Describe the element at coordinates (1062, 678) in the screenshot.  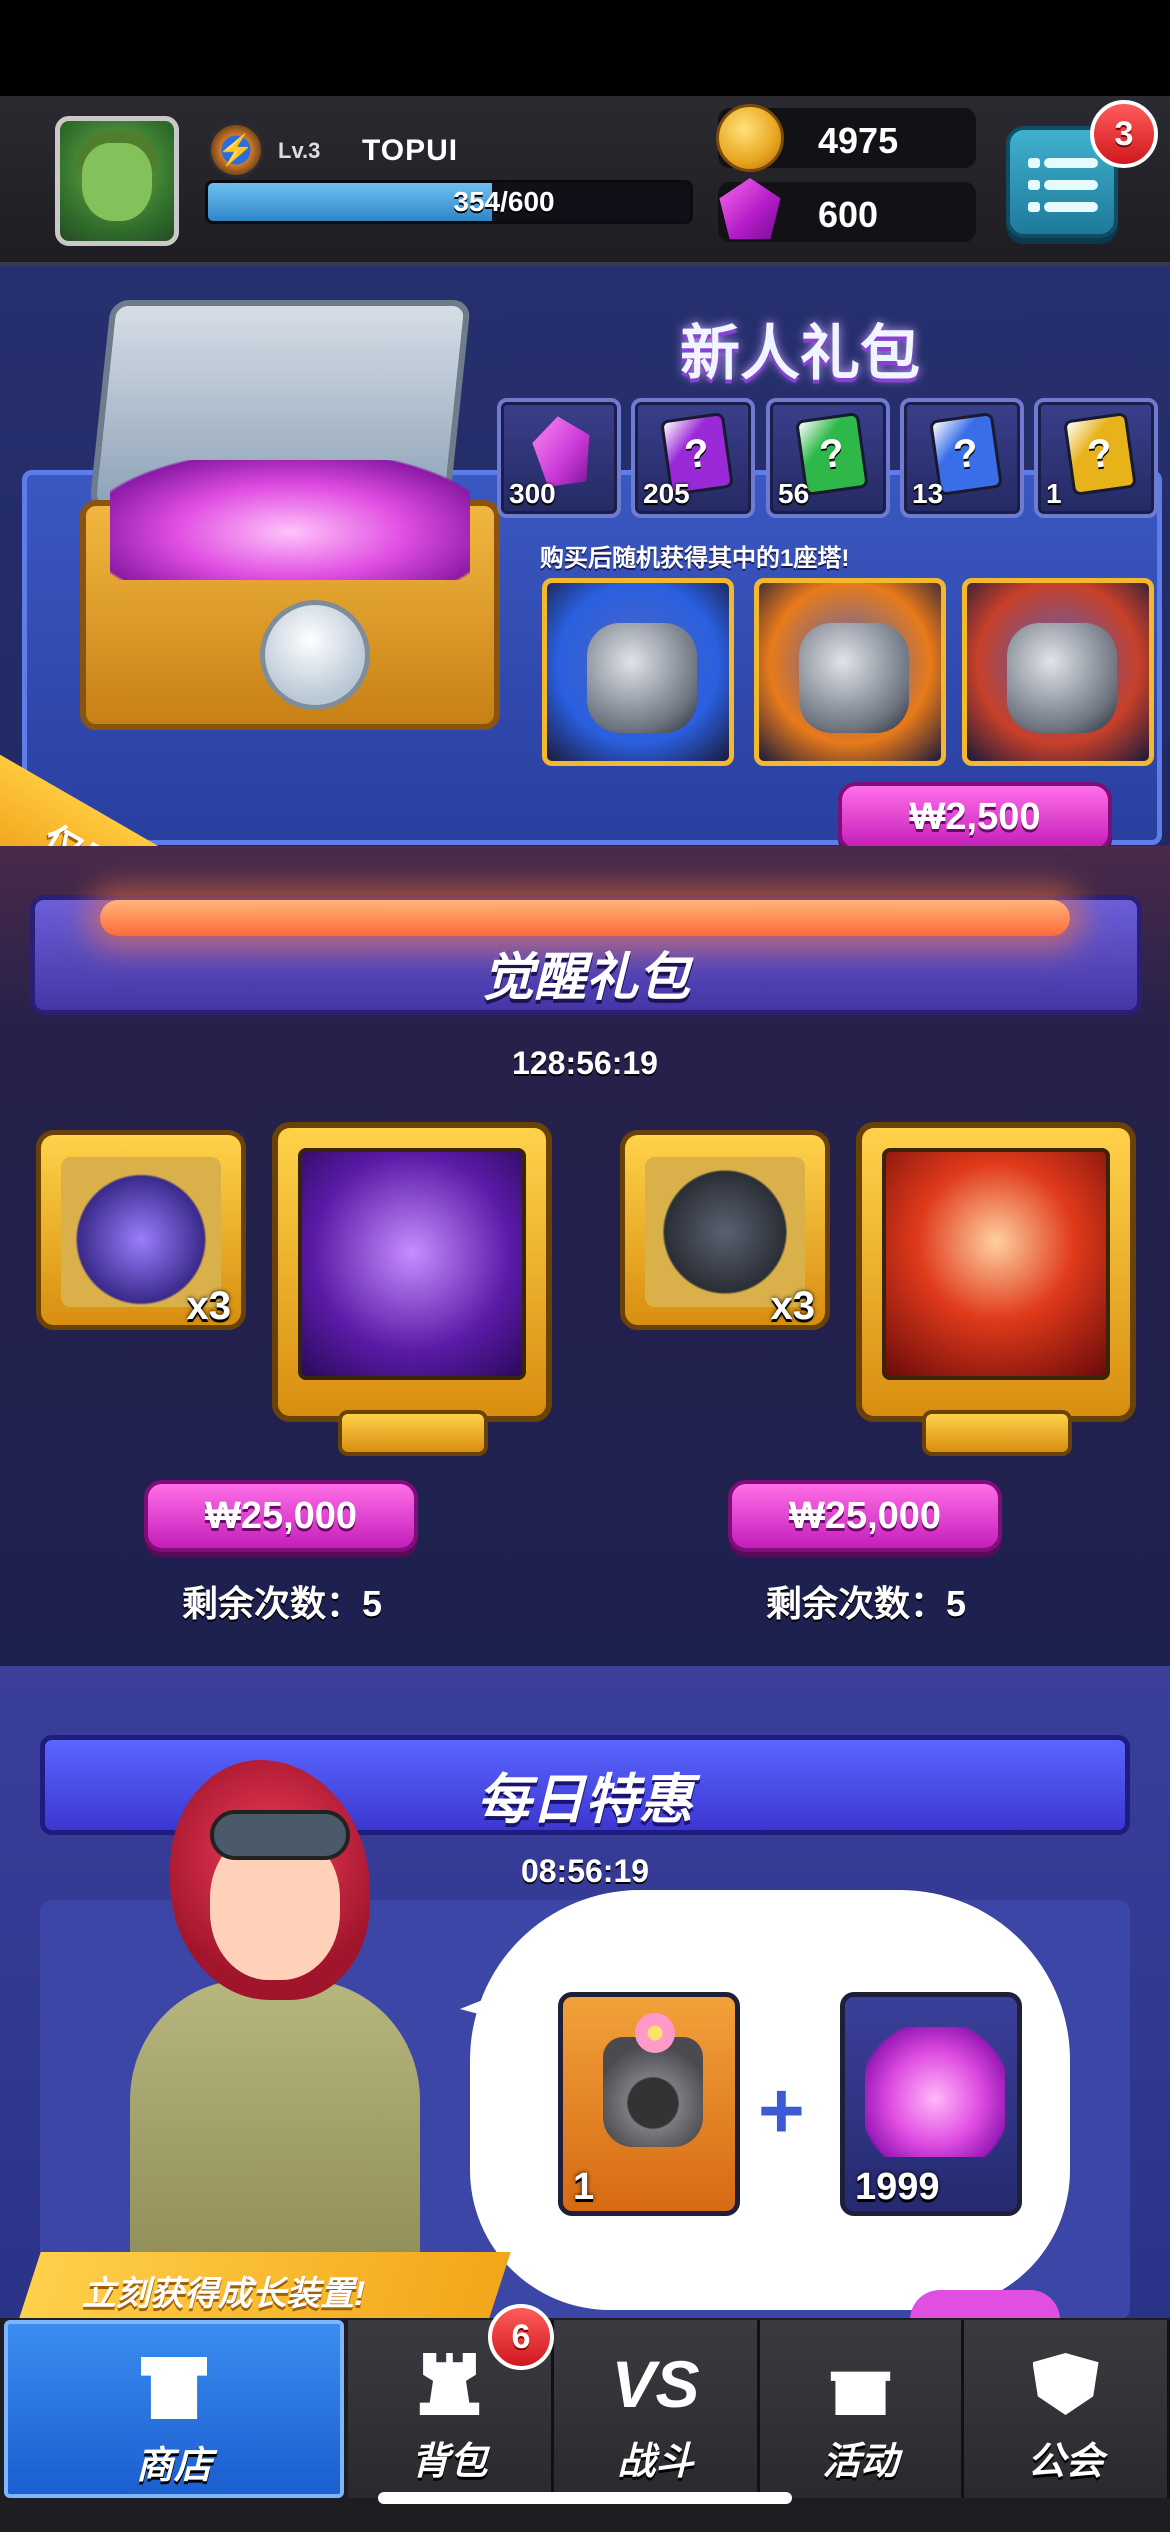
I see `rocket-tower-icon` at that location.